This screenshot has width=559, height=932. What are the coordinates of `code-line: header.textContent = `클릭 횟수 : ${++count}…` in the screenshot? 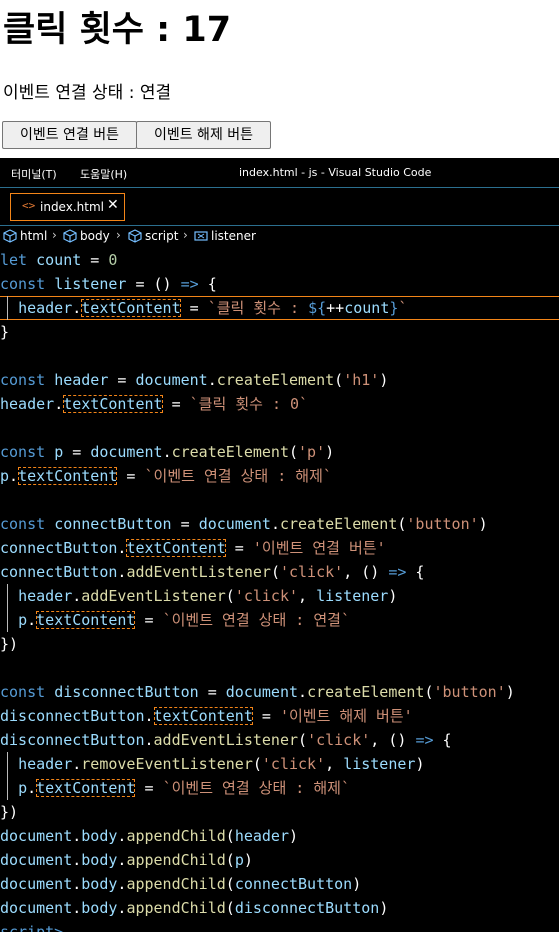 It's located at (213, 308).